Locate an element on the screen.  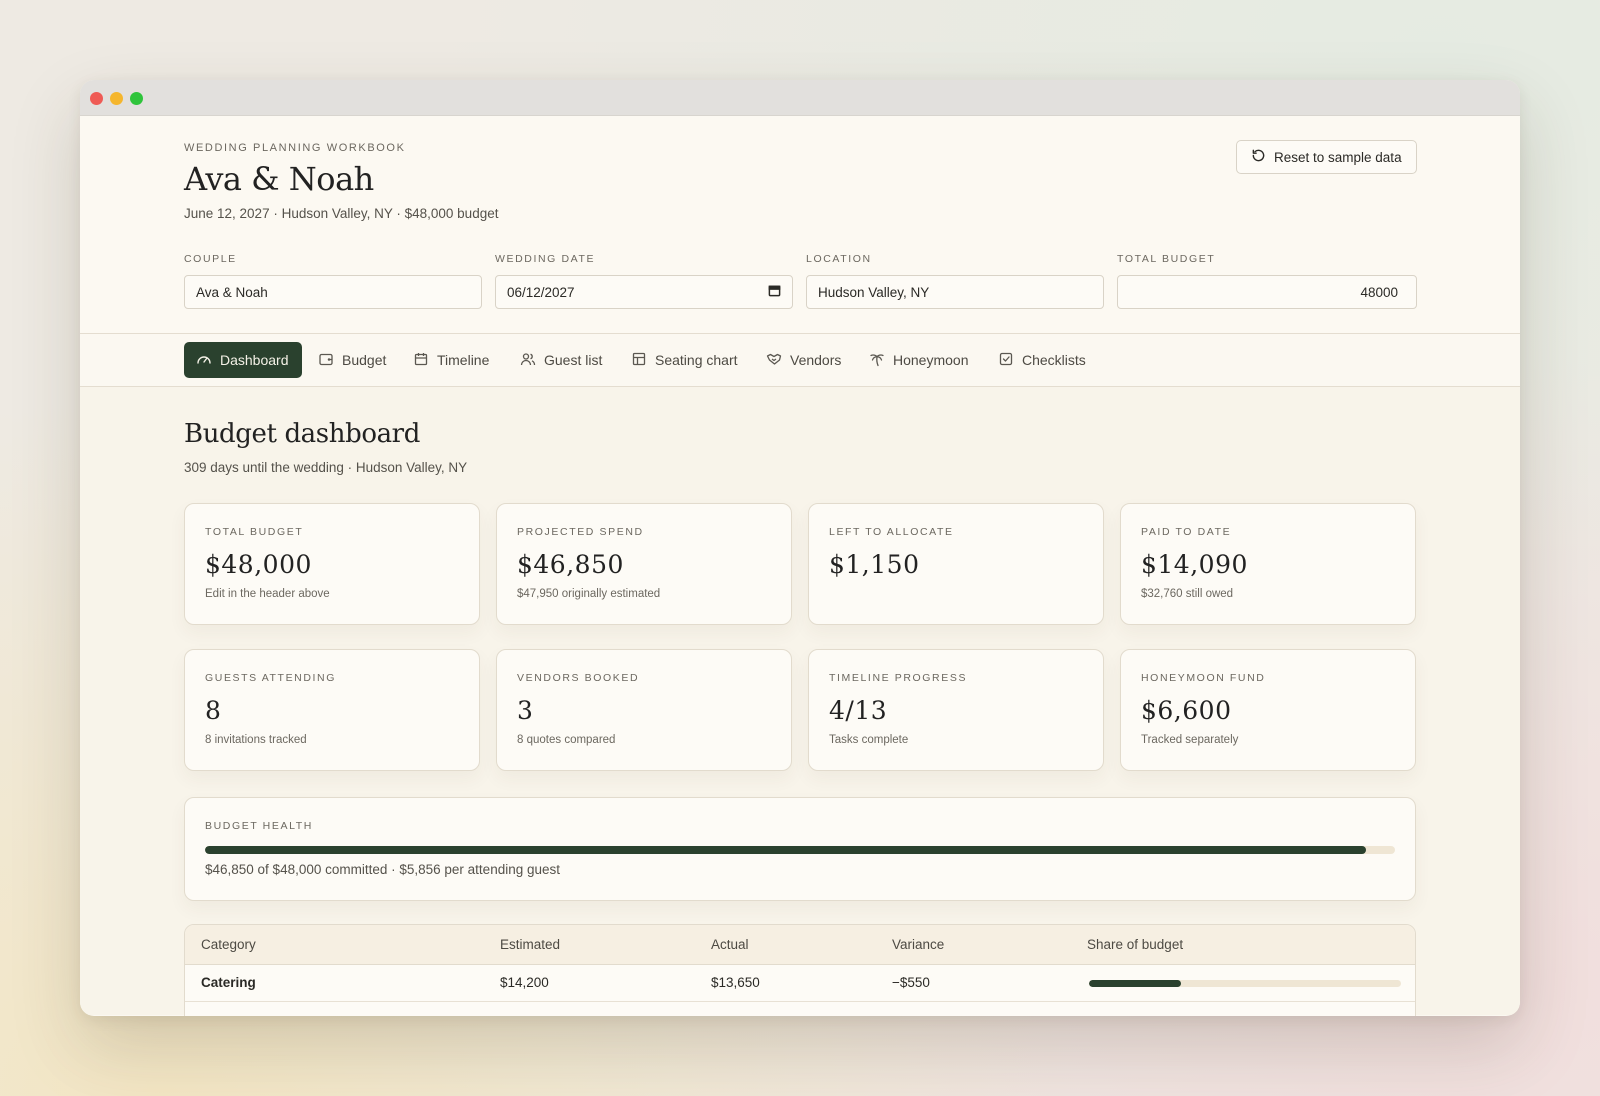
stat-label: HONEYMOON FUND is located at coordinates (1203, 678).